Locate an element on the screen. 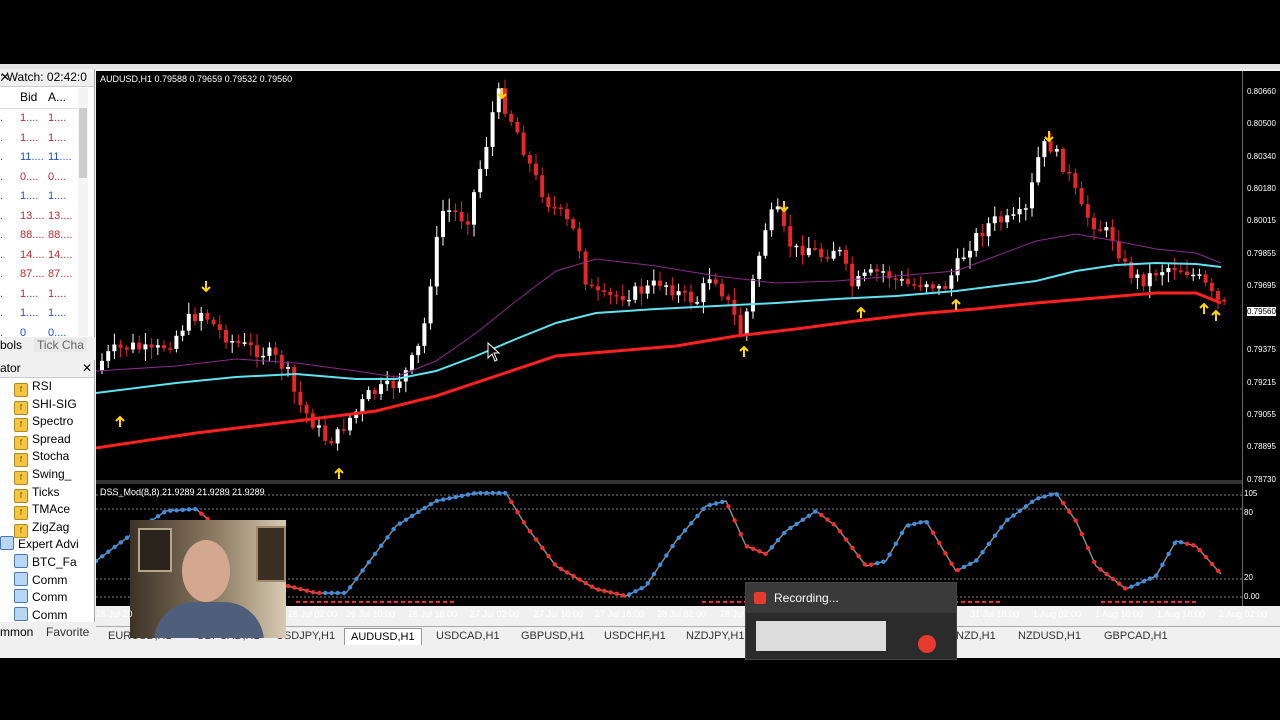 The height and width of the screenshot is (720, 1280). tab-chart: GBPCAD,H1 is located at coordinates (1136, 636).